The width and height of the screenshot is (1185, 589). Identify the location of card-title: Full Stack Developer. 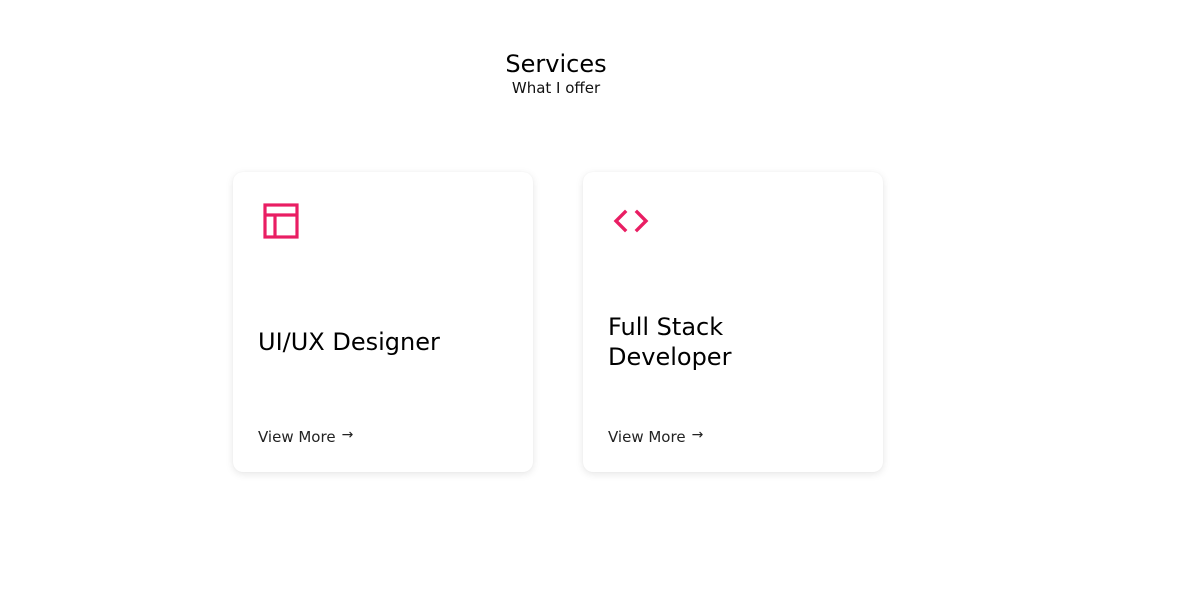
(735, 342).